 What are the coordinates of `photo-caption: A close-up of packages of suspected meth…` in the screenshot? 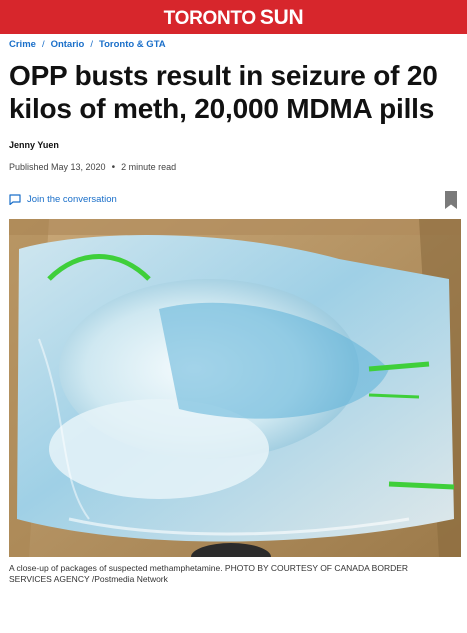 It's located at (209, 573).